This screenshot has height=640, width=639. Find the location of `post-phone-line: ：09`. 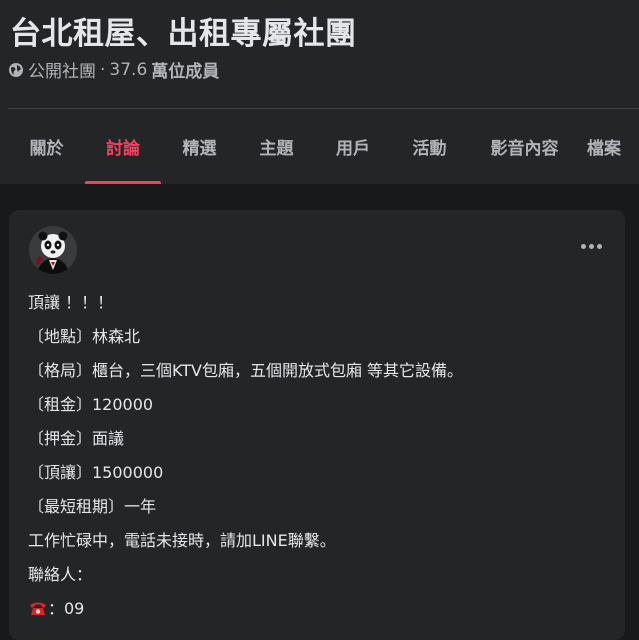

post-phone-line: ：09 is located at coordinates (318, 609).